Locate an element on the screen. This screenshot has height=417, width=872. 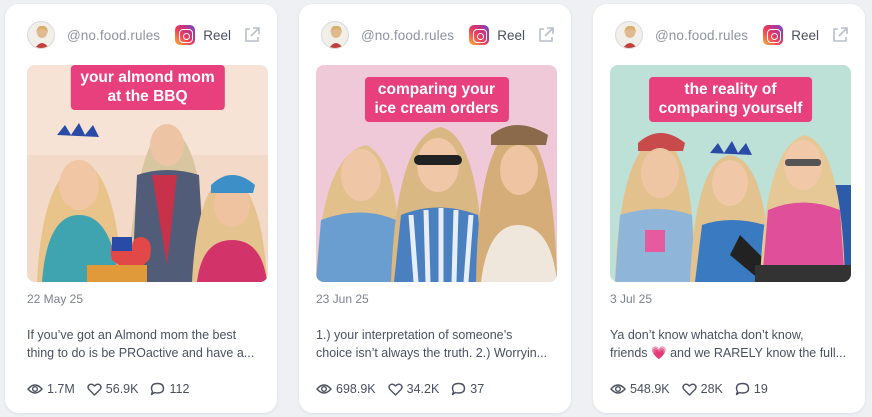
thumbnail-caption: your almond mom at the BBQ is located at coordinates (147, 87).